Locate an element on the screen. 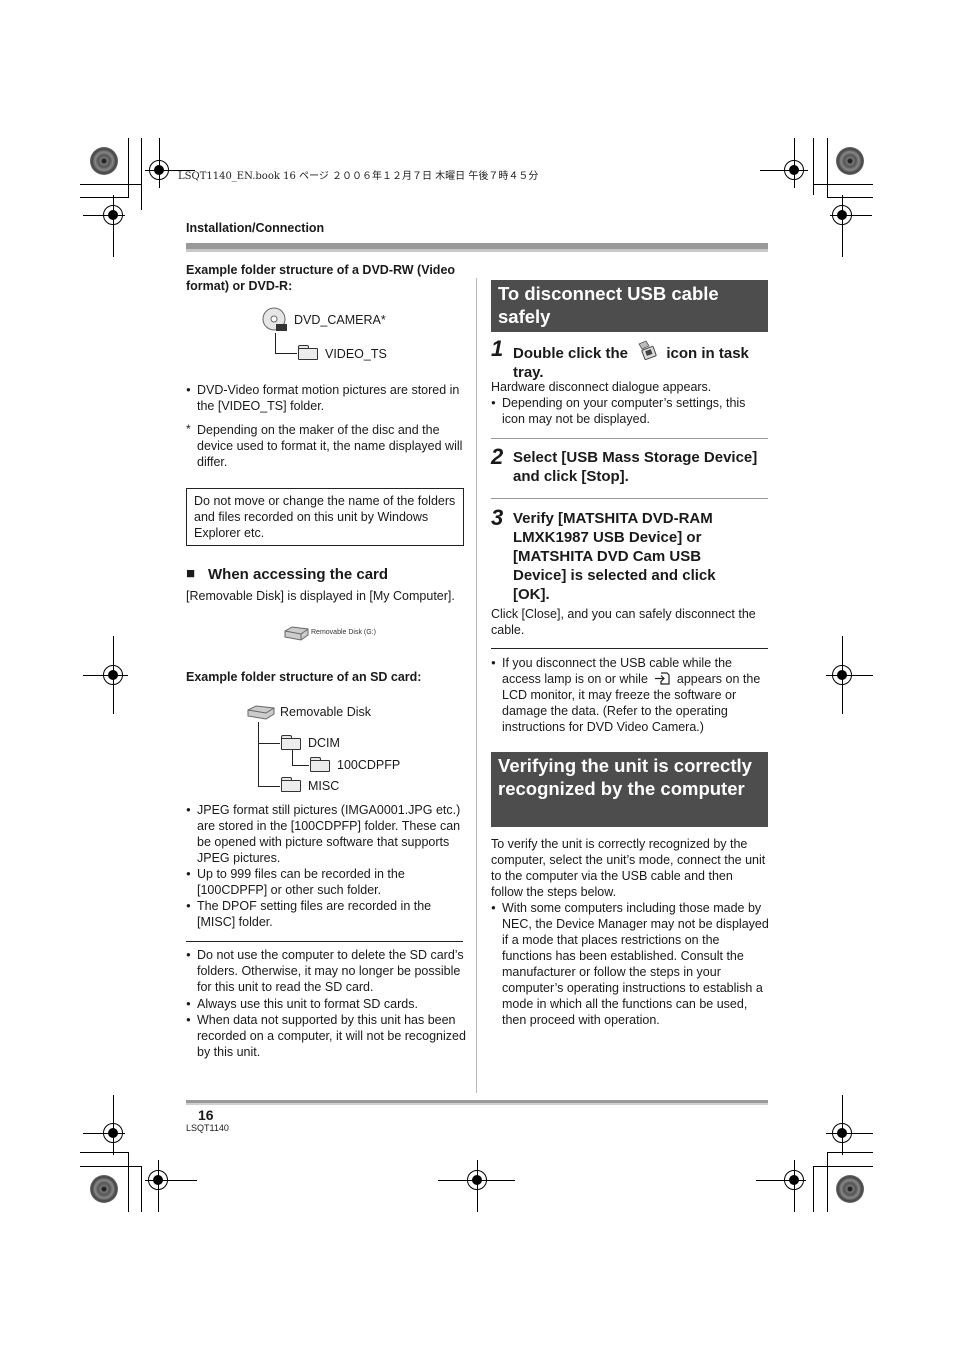 The width and height of the screenshot is (954, 1351). step-number: 1 is located at coordinates (497, 348).